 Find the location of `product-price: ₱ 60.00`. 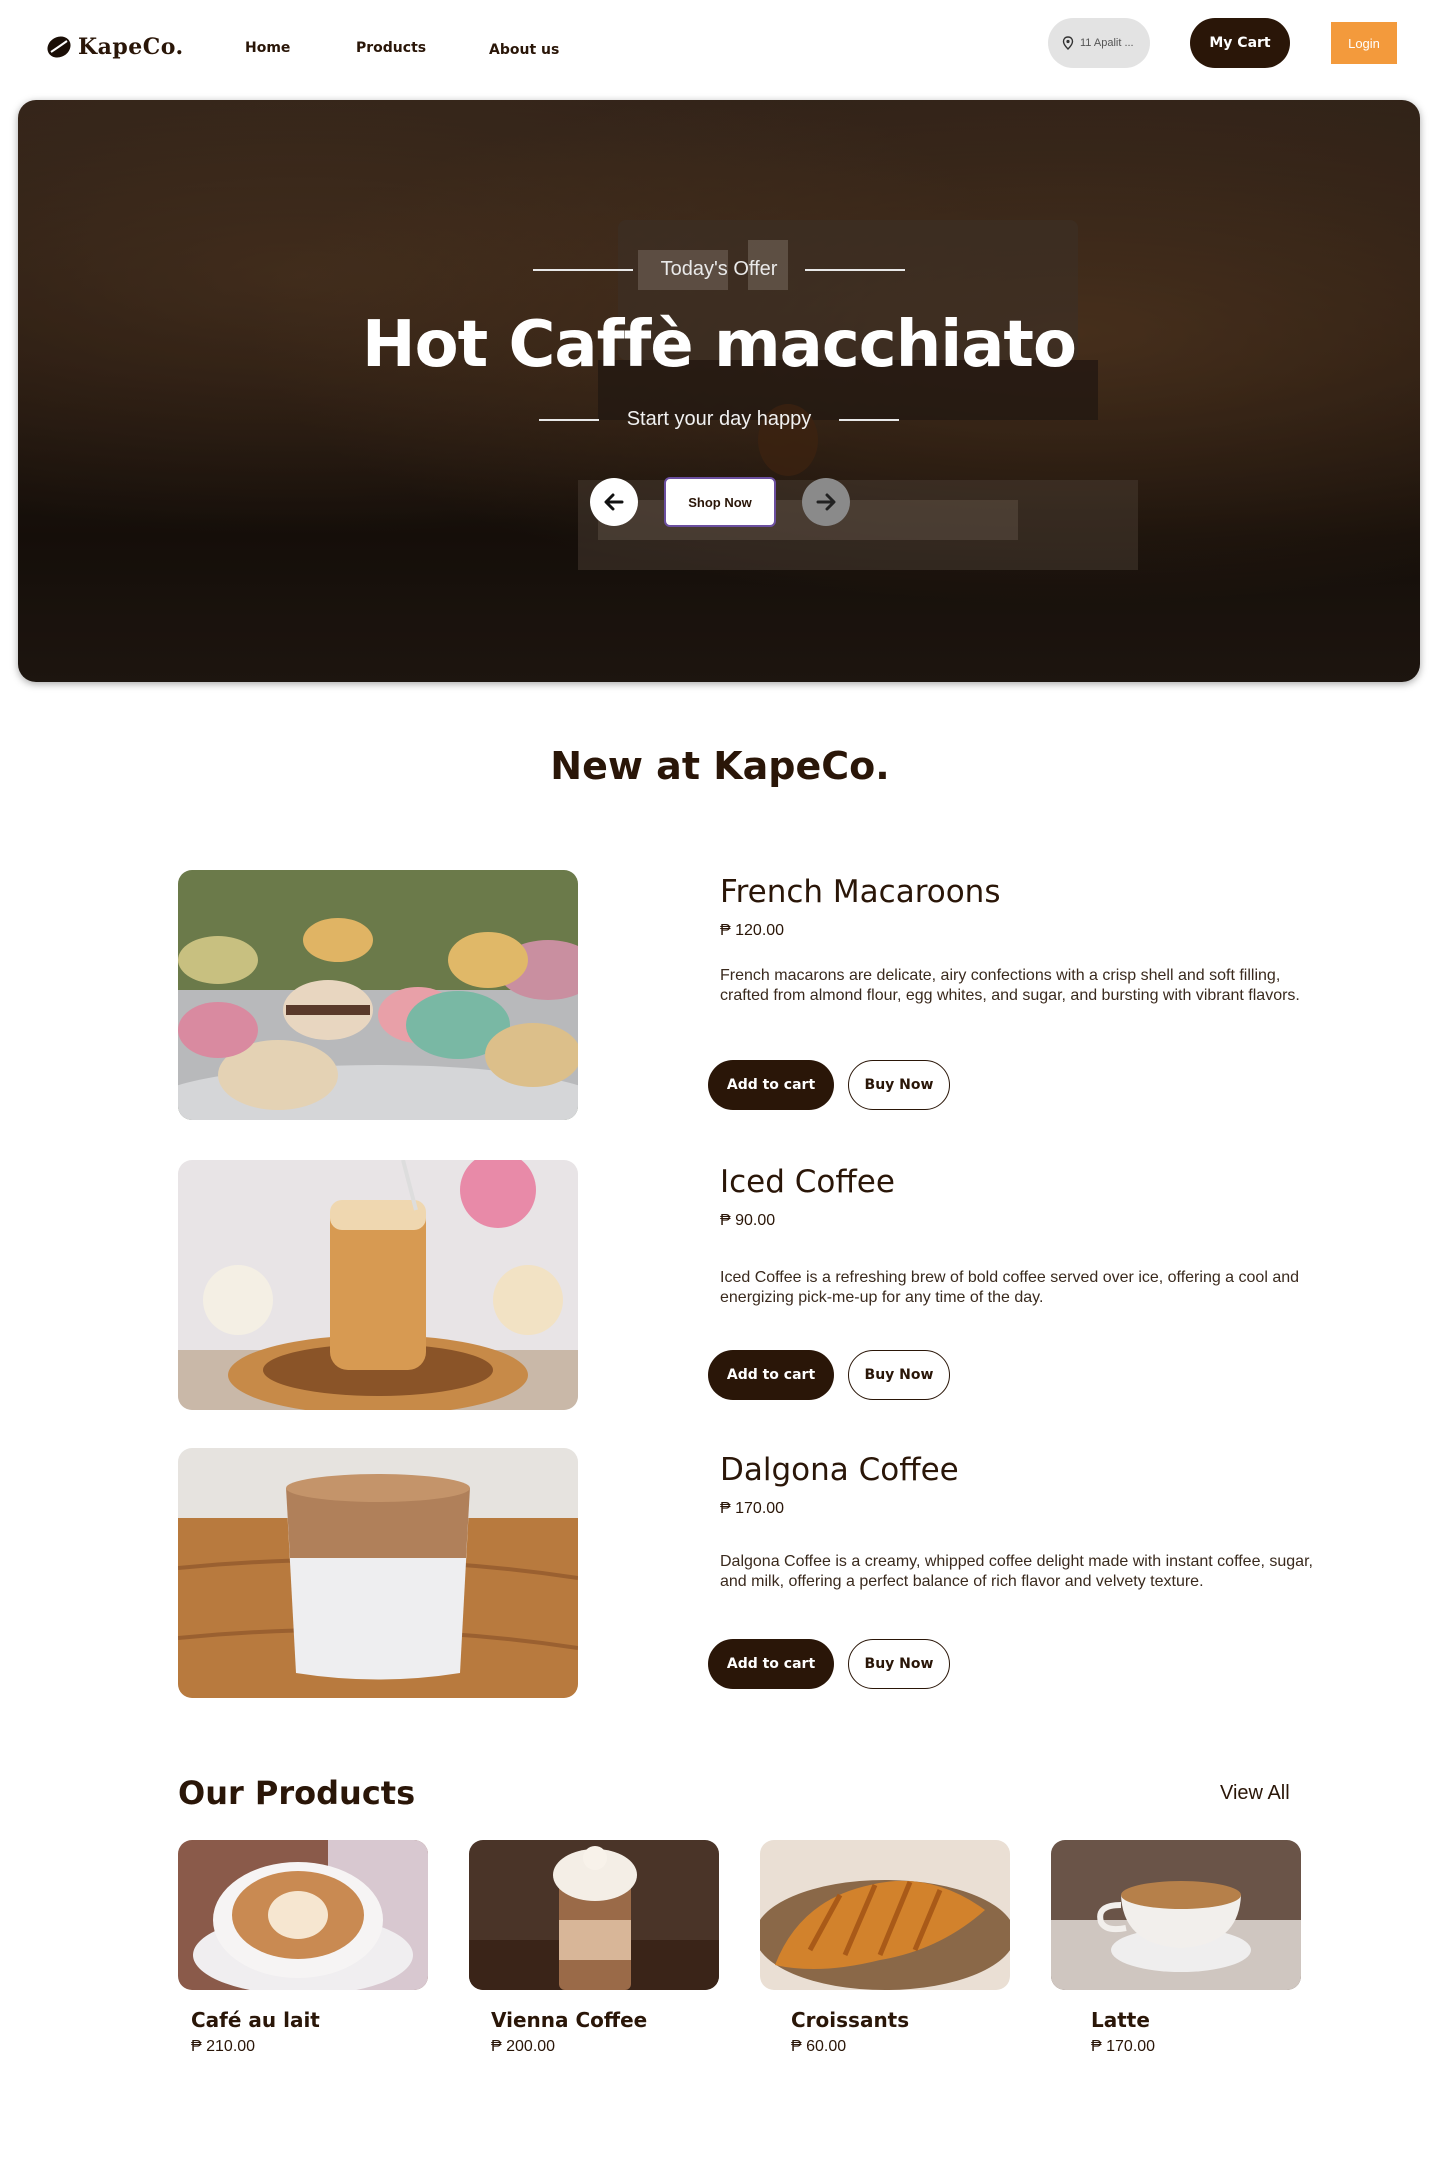

product-price: ₱ 60.00 is located at coordinates (819, 2046).